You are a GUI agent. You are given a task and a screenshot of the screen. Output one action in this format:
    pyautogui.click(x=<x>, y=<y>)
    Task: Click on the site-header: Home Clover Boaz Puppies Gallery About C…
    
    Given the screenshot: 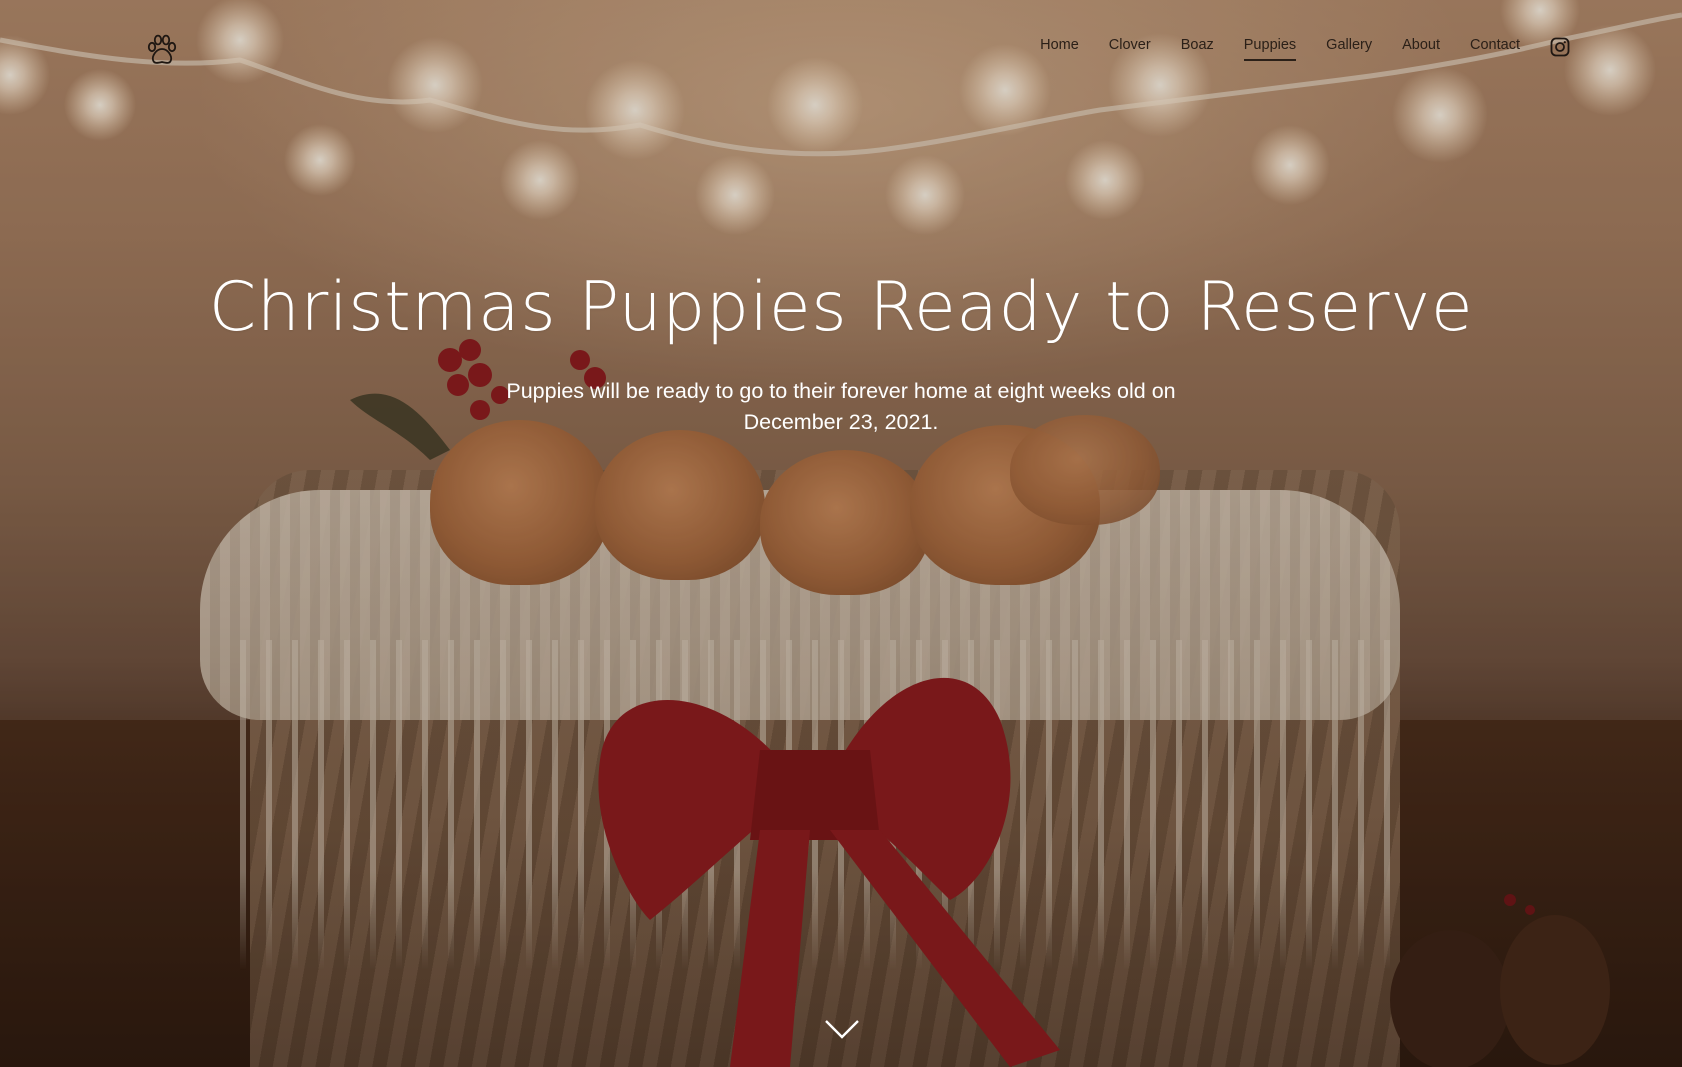 What is the action you would take?
    pyautogui.click(x=841, y=48)
    